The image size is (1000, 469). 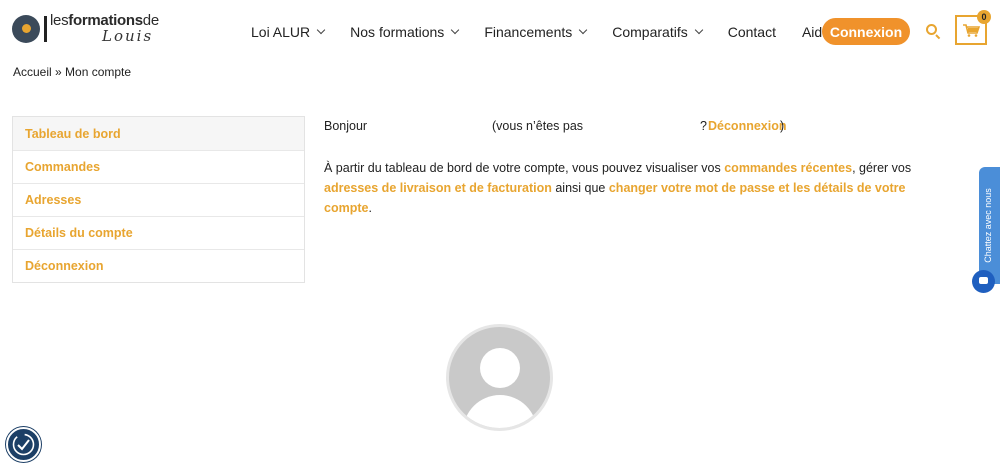 What do you see at coordinates (438, 188) in the screenshot?
I see `addresses-link: adresses de livraison et de facturation` at bounding box center [438, 188].